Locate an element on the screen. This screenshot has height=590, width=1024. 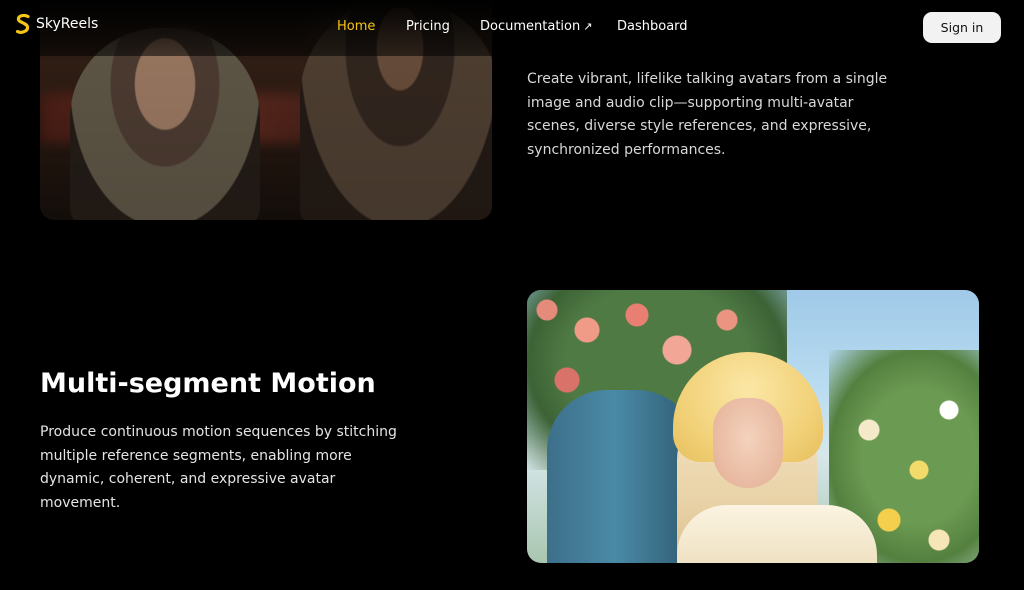
nav-home: Home is located at coordinates (356, 26).